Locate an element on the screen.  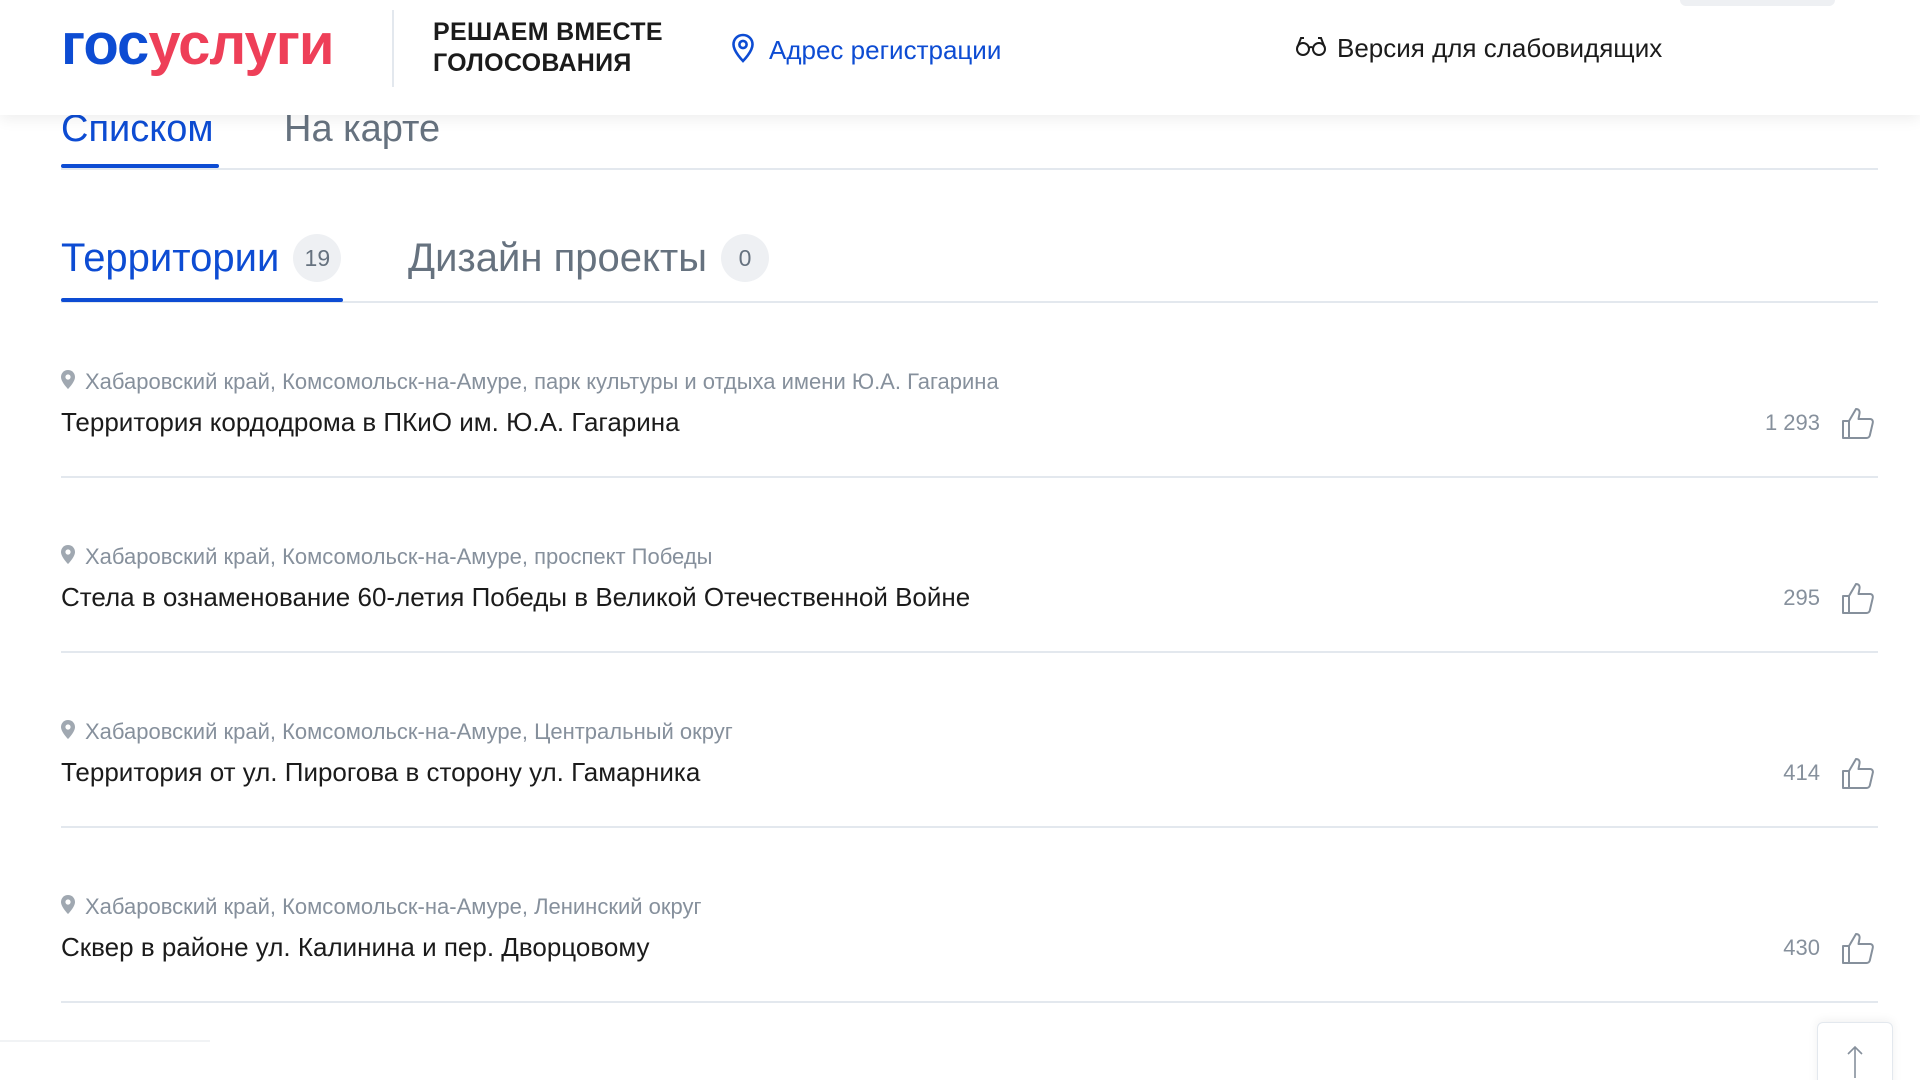
registration-address-link: Адрес регистрации is located at coordinates (866, 50).